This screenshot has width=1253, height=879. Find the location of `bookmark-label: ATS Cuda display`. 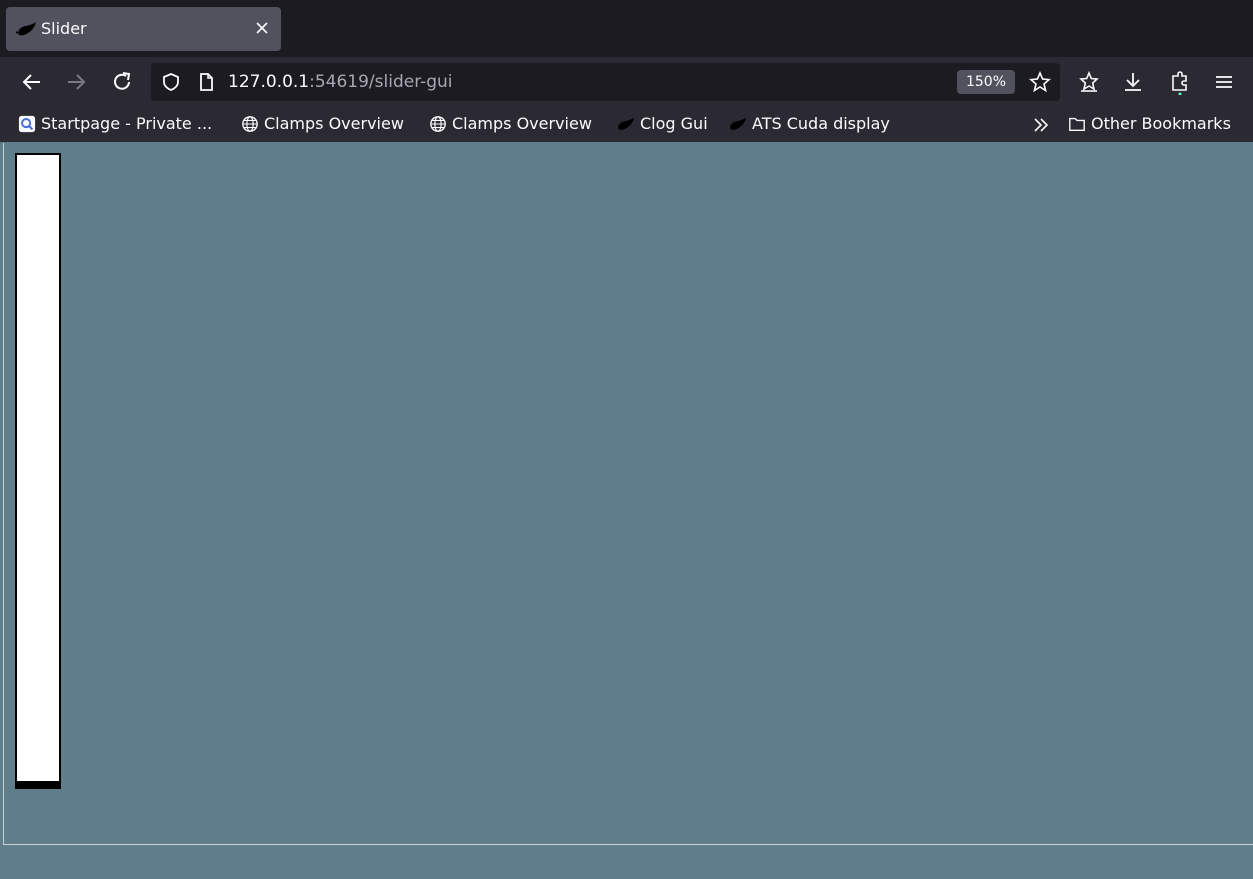

bookmark-label: ATS Cuda display is located at coordinates (821, 123).